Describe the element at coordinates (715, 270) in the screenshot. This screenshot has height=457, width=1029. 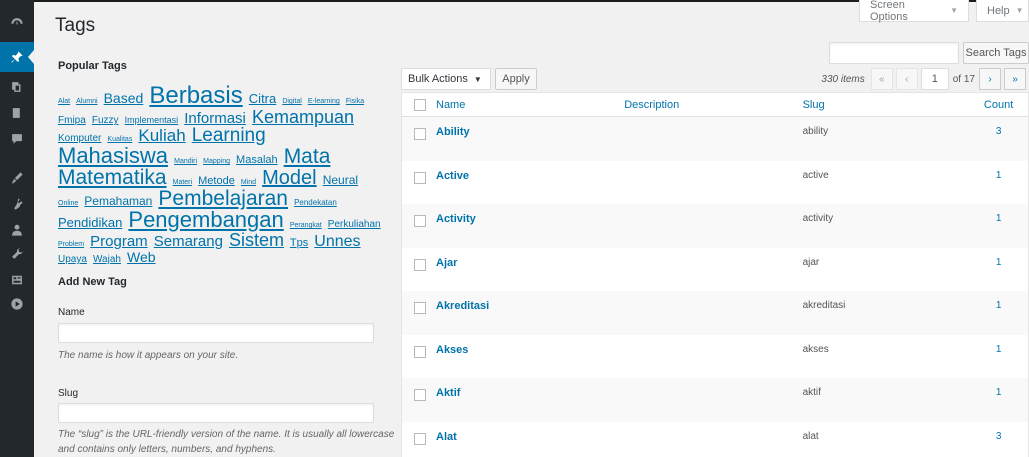
I see `table-row: Ajar ajar 1` at that location.